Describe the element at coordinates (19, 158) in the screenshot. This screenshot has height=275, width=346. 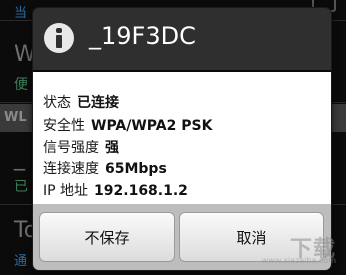
I see `bg-row2-title: _` at that location.